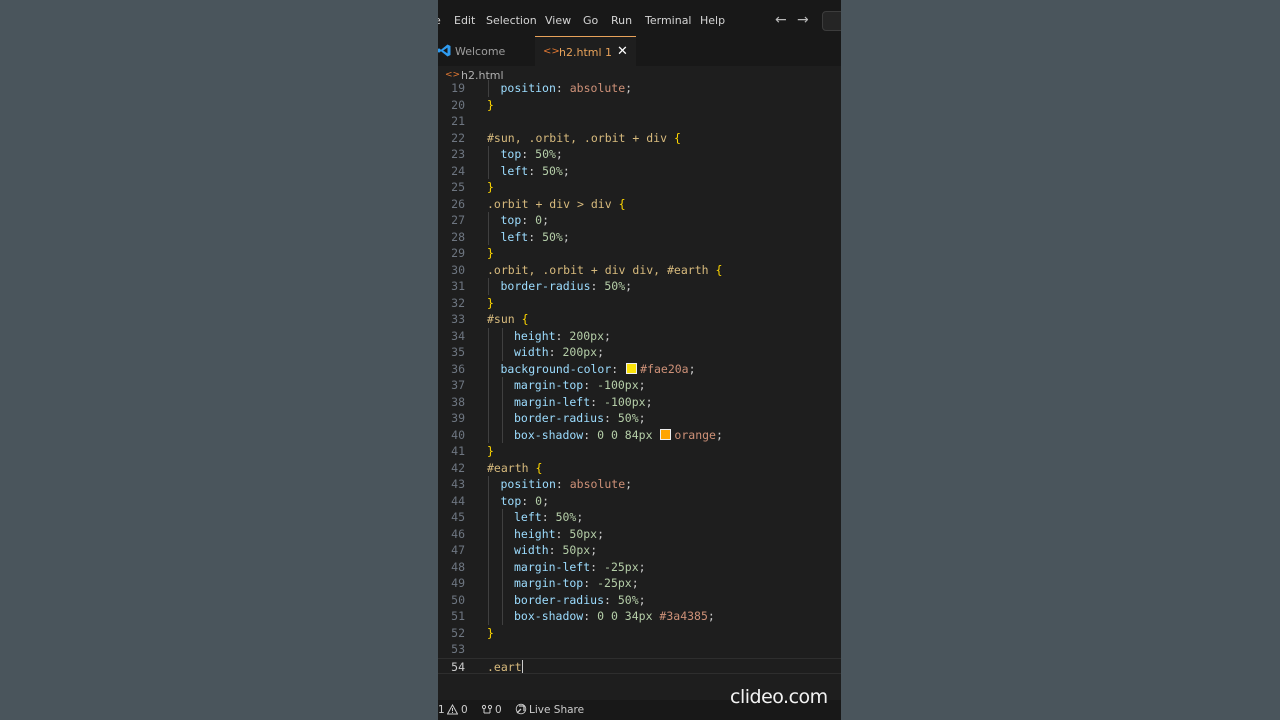 This screenshot has width=1280, height=720. I want to click on code-token: -25px, so click(621, 566).